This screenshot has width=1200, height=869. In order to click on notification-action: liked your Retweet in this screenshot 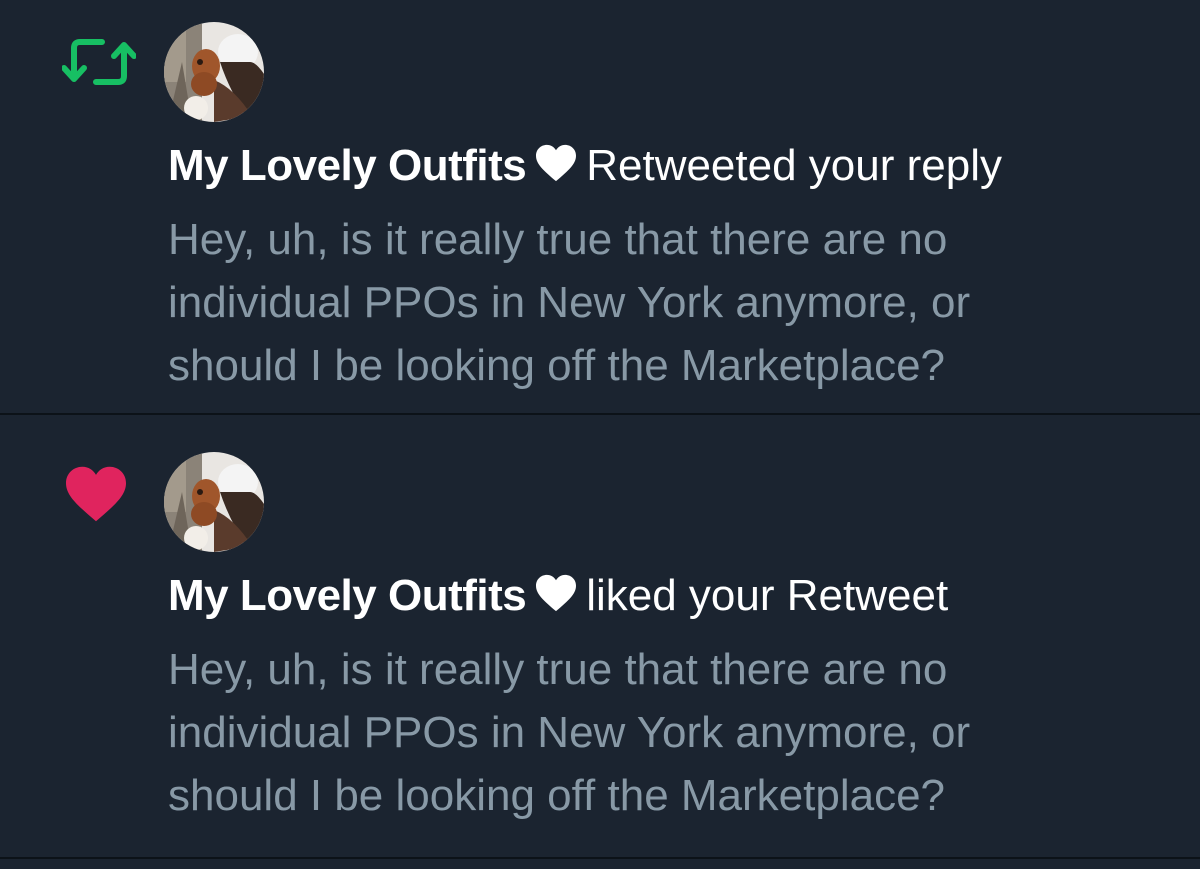, I will do `click(767, 595)`.